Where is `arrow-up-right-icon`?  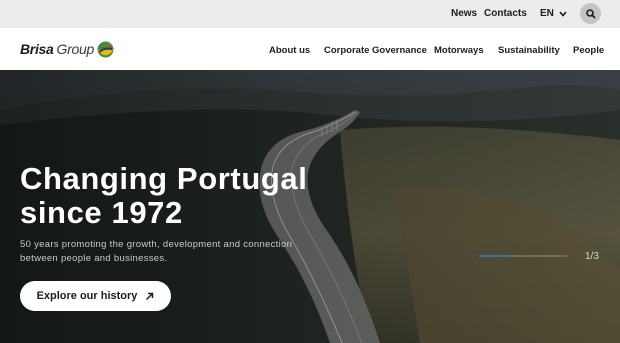 arrow-up-right-icon is located at coordinates (150, 296).